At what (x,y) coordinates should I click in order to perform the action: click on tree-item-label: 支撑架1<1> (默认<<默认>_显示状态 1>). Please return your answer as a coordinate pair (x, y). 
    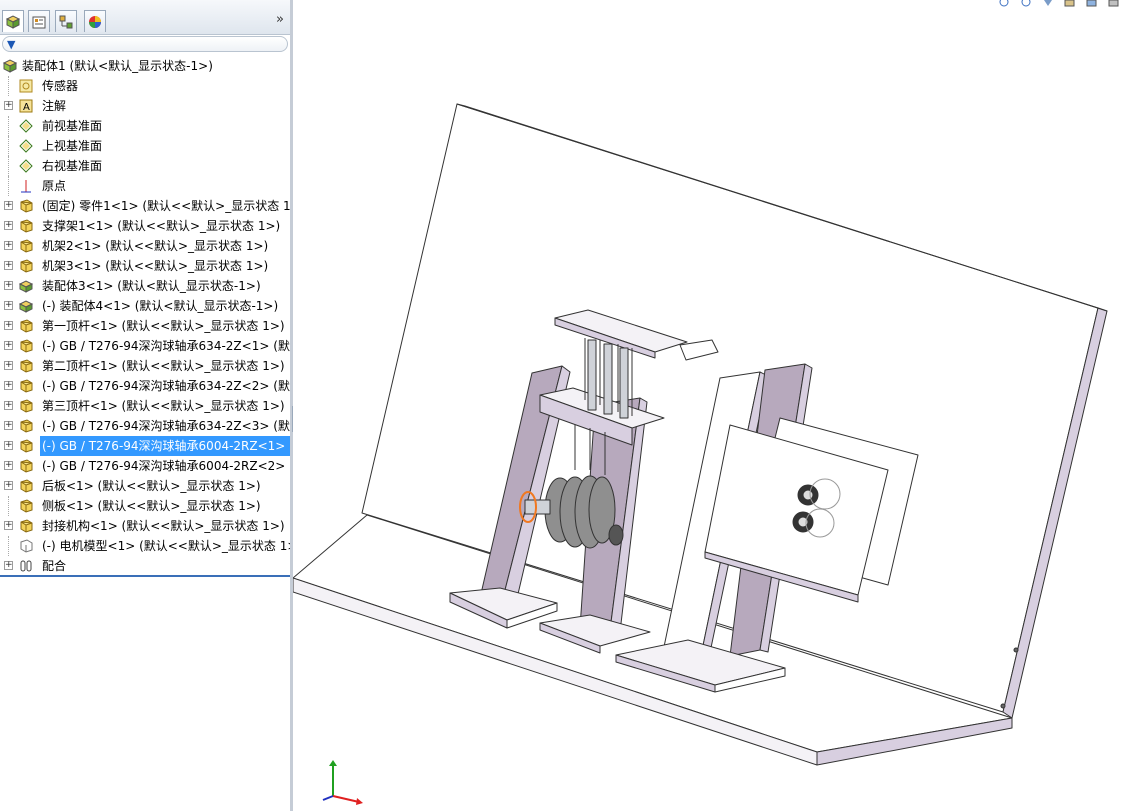
    Looking at the image, I should click on (161, 226).